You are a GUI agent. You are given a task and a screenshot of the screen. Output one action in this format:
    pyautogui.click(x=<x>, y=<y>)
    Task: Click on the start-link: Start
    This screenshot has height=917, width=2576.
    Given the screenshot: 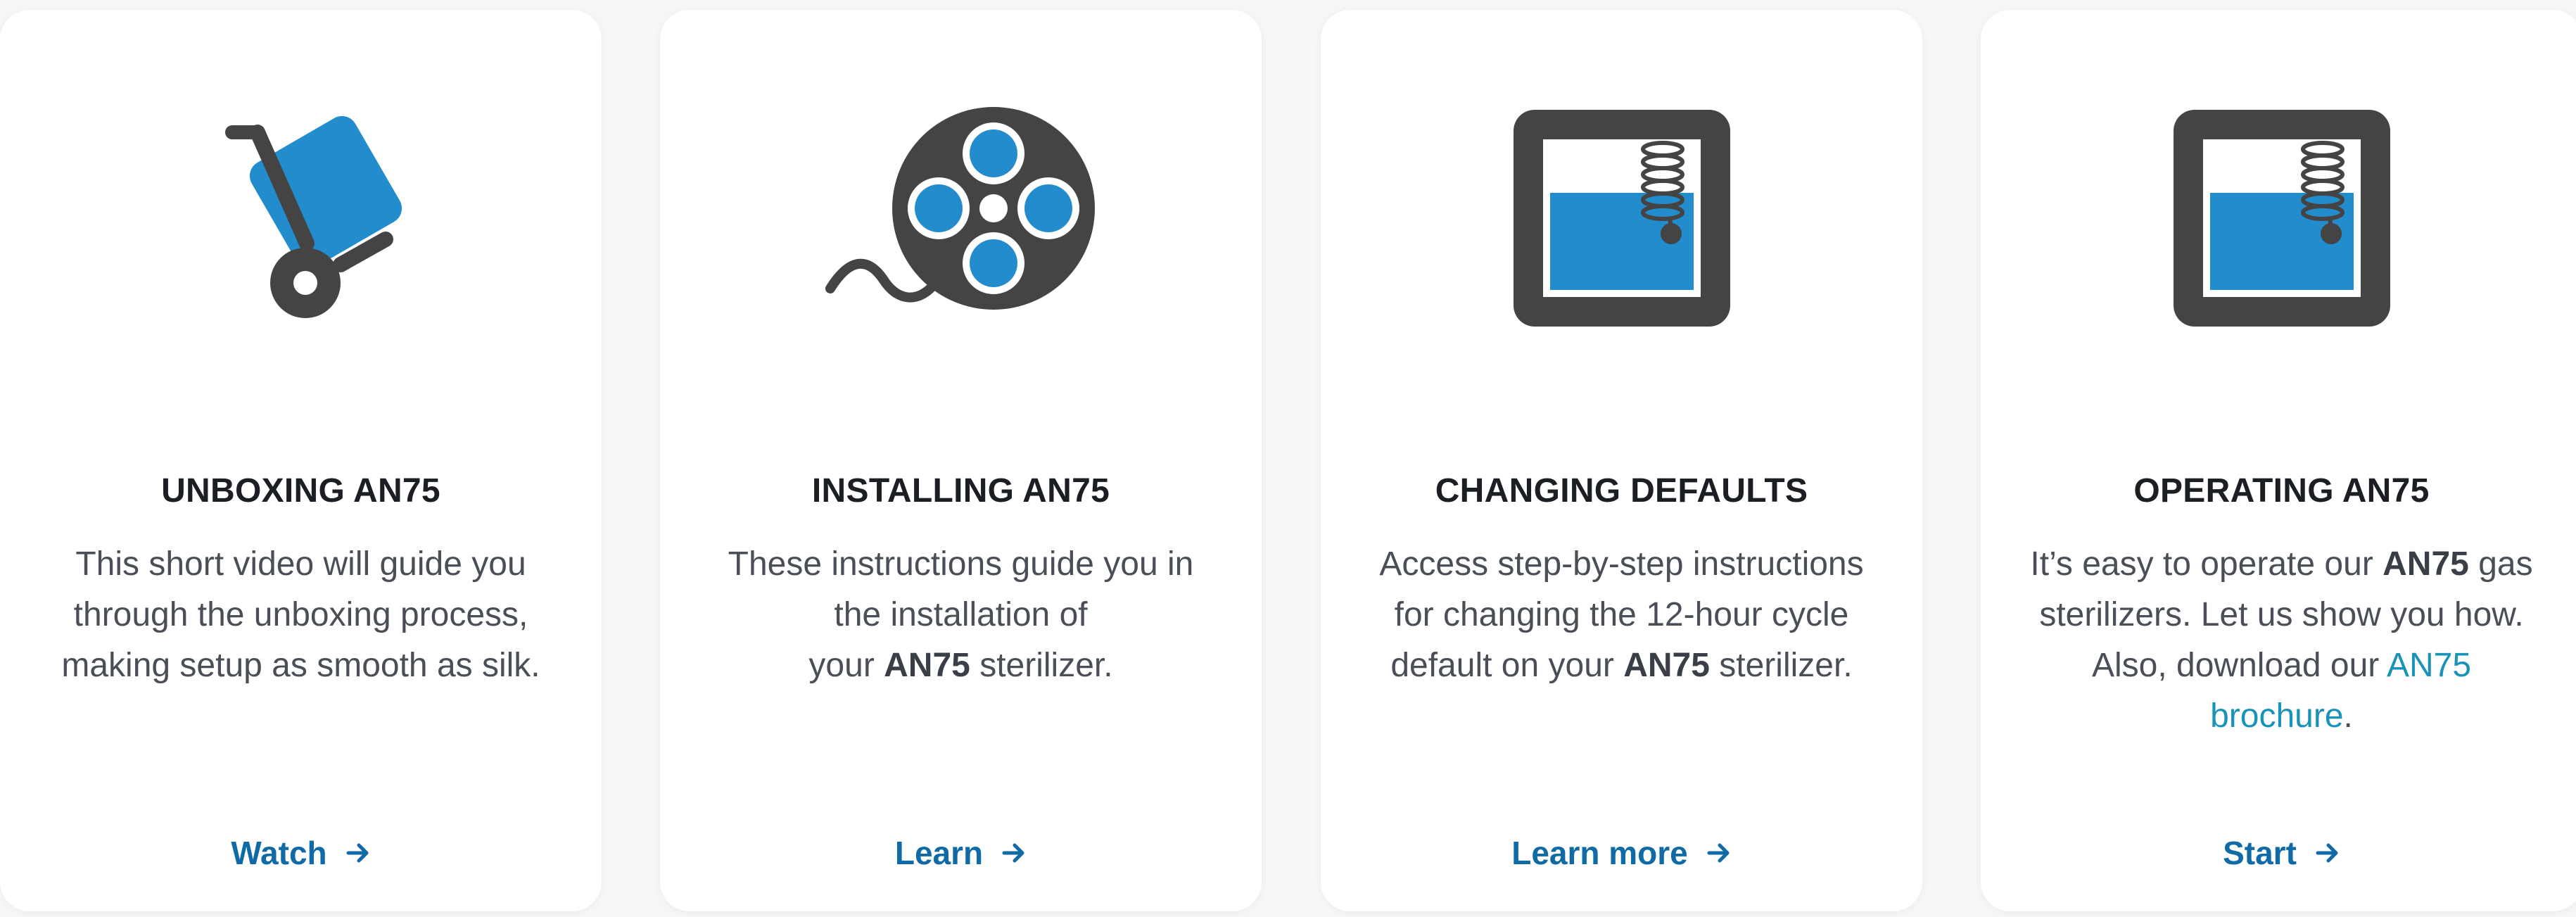 What is the action you would take?
    pyautogui.click(x=2278, y=853)
    